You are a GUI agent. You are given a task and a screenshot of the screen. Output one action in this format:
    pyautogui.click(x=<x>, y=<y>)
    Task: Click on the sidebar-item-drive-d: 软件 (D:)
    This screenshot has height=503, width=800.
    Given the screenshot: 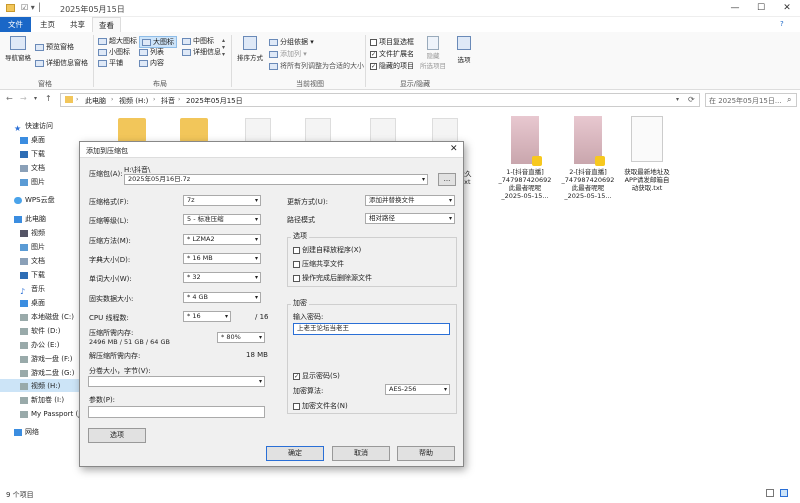 What is the action you would take?
    pyautogui.click(x=40, y=331)
    